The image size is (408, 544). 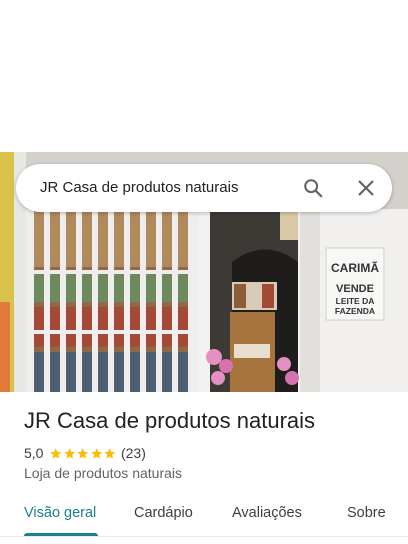 What do you see at coordinates (355, 301) in the screenshot?
I see `sign-line-3: LEITE DA` at bounding box center [355, 301].